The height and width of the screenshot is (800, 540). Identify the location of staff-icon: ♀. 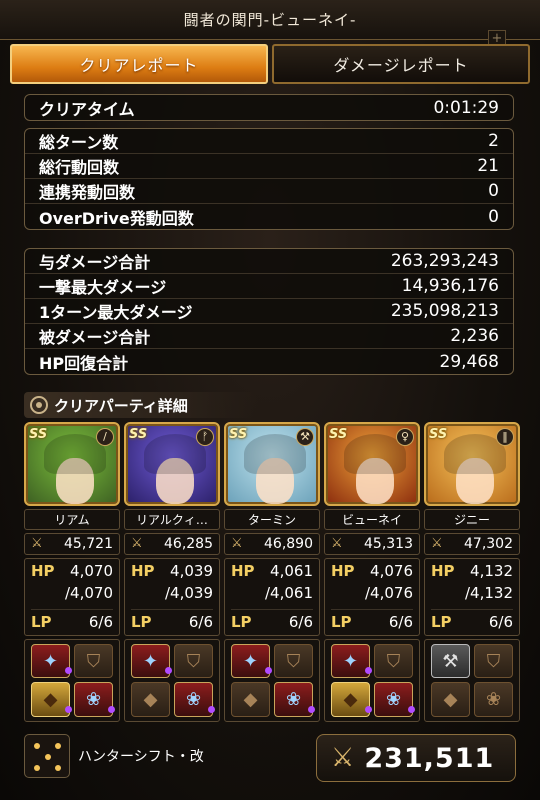
(405, 437).